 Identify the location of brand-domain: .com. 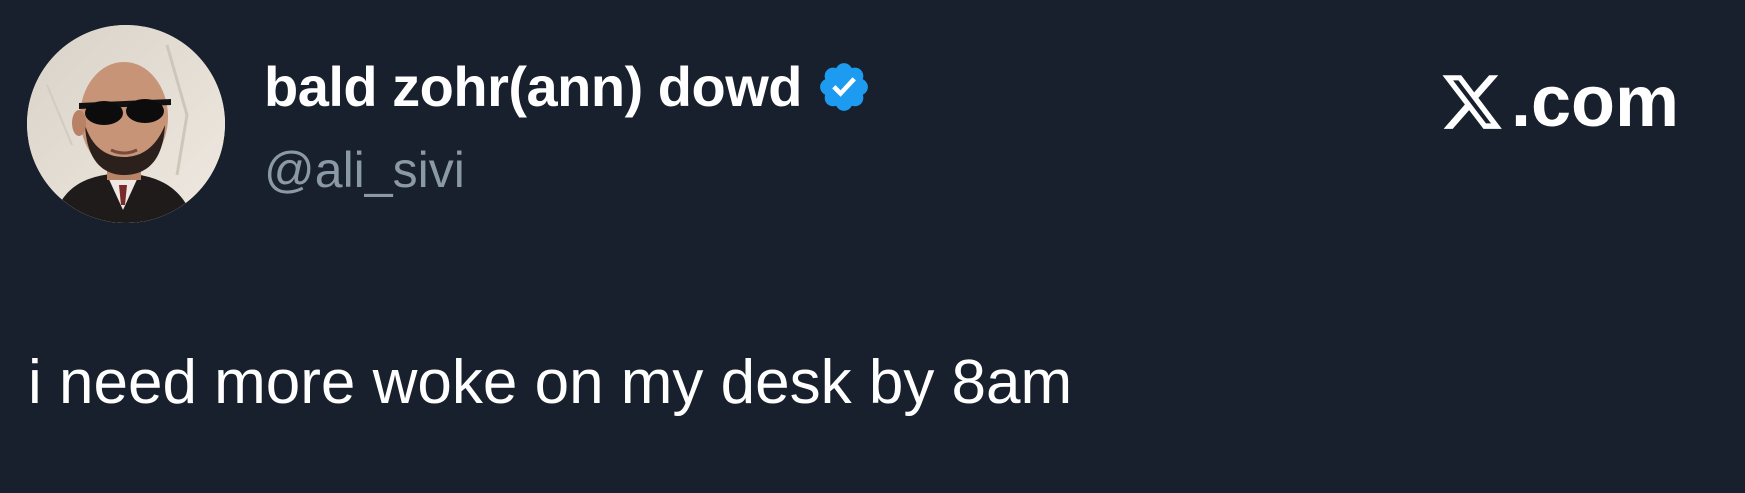
(1594, 102).